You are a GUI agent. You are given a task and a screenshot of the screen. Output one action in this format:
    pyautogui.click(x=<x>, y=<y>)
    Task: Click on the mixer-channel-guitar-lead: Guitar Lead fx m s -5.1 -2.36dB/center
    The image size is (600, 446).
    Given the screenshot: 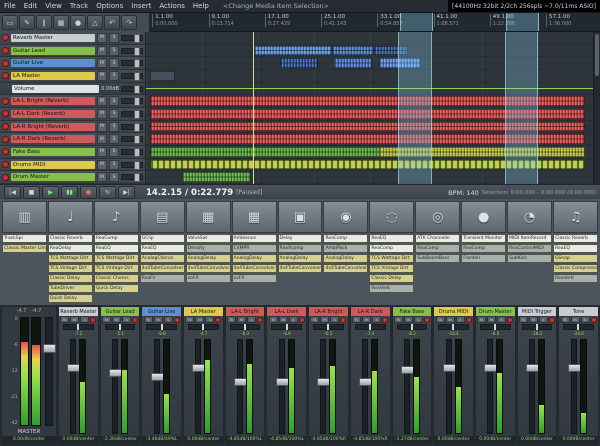 What is the action you would take?
    pyautogui.click(x=120, y=375)
    